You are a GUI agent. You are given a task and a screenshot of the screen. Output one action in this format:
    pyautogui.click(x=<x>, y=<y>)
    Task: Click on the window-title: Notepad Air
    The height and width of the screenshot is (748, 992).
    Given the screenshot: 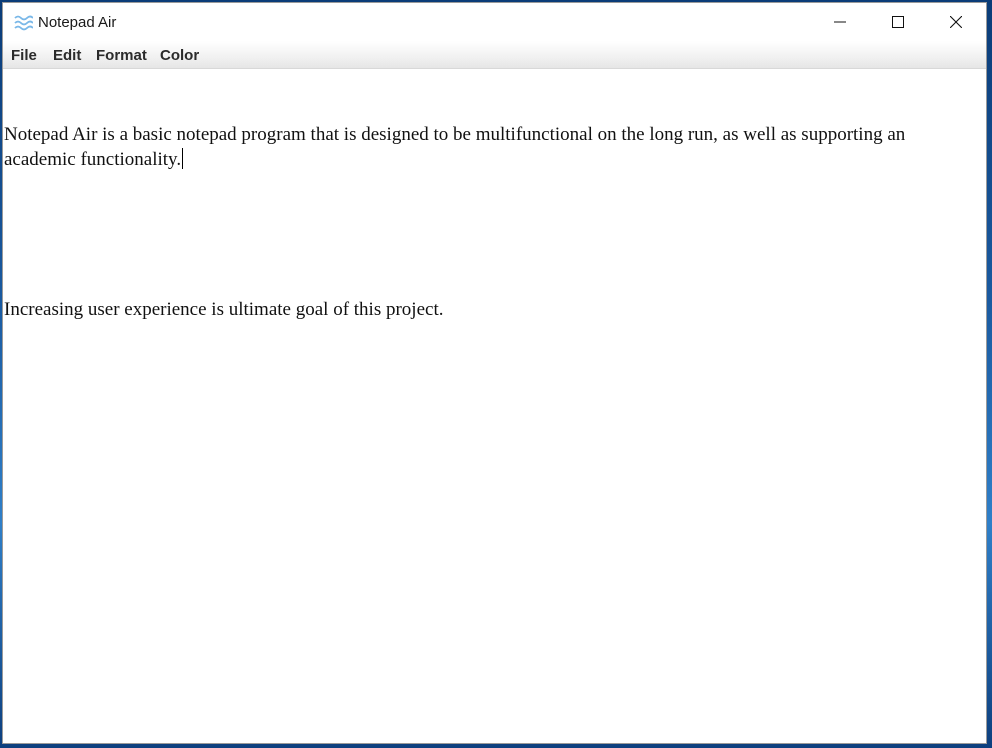 What is the action you would take?
    pyautogui.click(x=77, y=22)
    